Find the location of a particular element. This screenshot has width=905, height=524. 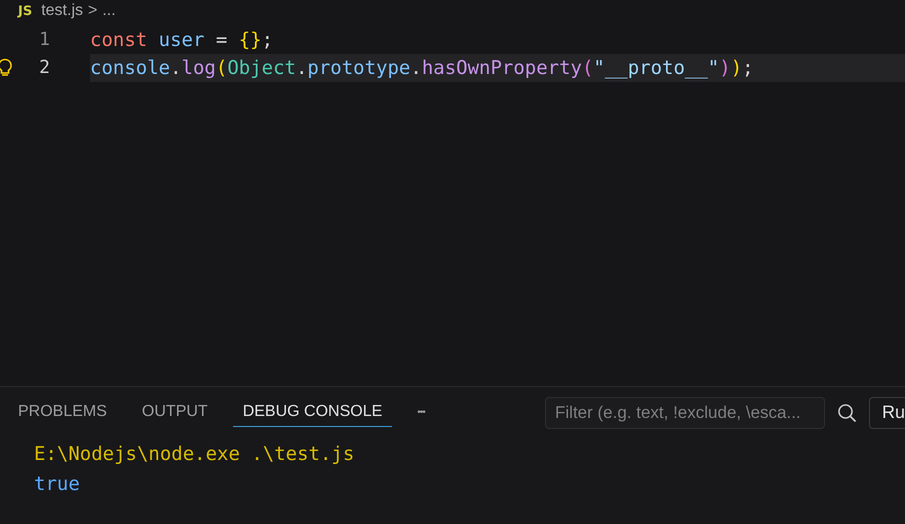

line-number: 1 is located at coordinates (44, 40).